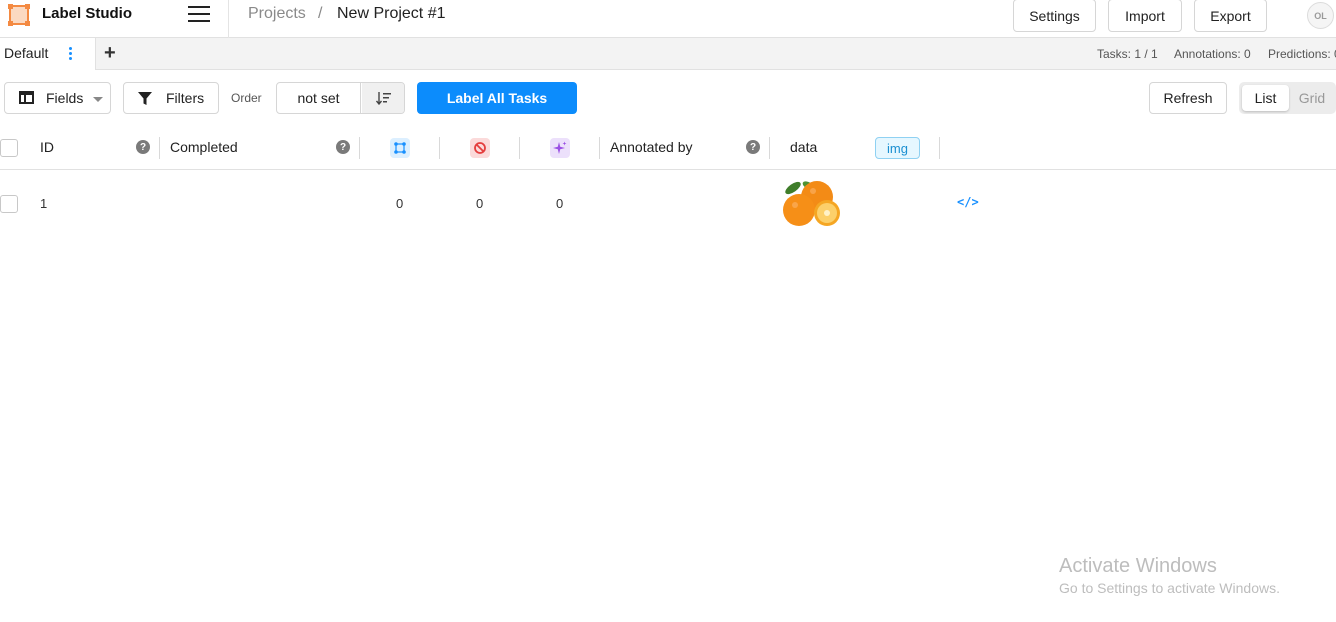  Describe the element at coordinates (145, 98) in the screenshot. I see `filter-icon` at that location.